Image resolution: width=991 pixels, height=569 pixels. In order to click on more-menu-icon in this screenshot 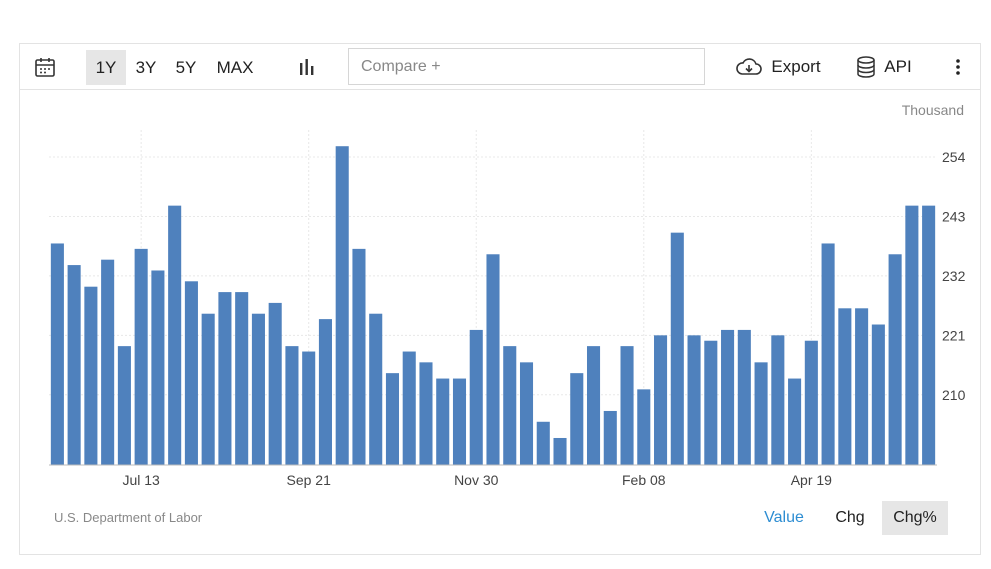, I will do `click(958, 67)`.